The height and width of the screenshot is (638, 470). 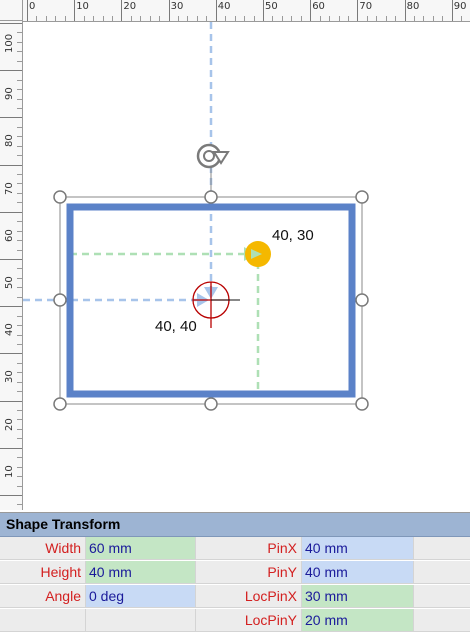 I want to click on property-row: Angle 0 deg LocPinX 30 mm, so click(x=235, y=597).